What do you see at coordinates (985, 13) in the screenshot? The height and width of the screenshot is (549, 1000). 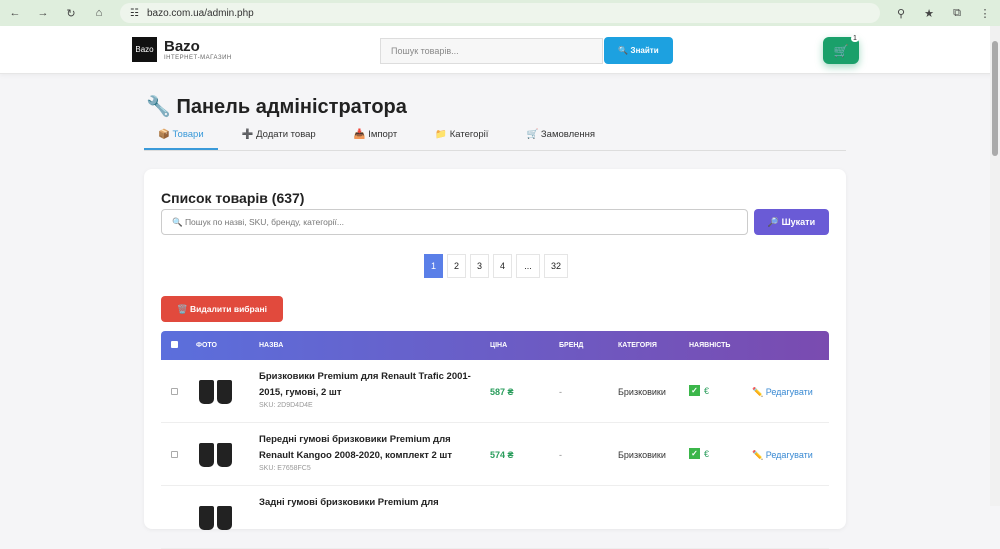 I see `menu-icon: ⋮` at bounding box center [985, 13].